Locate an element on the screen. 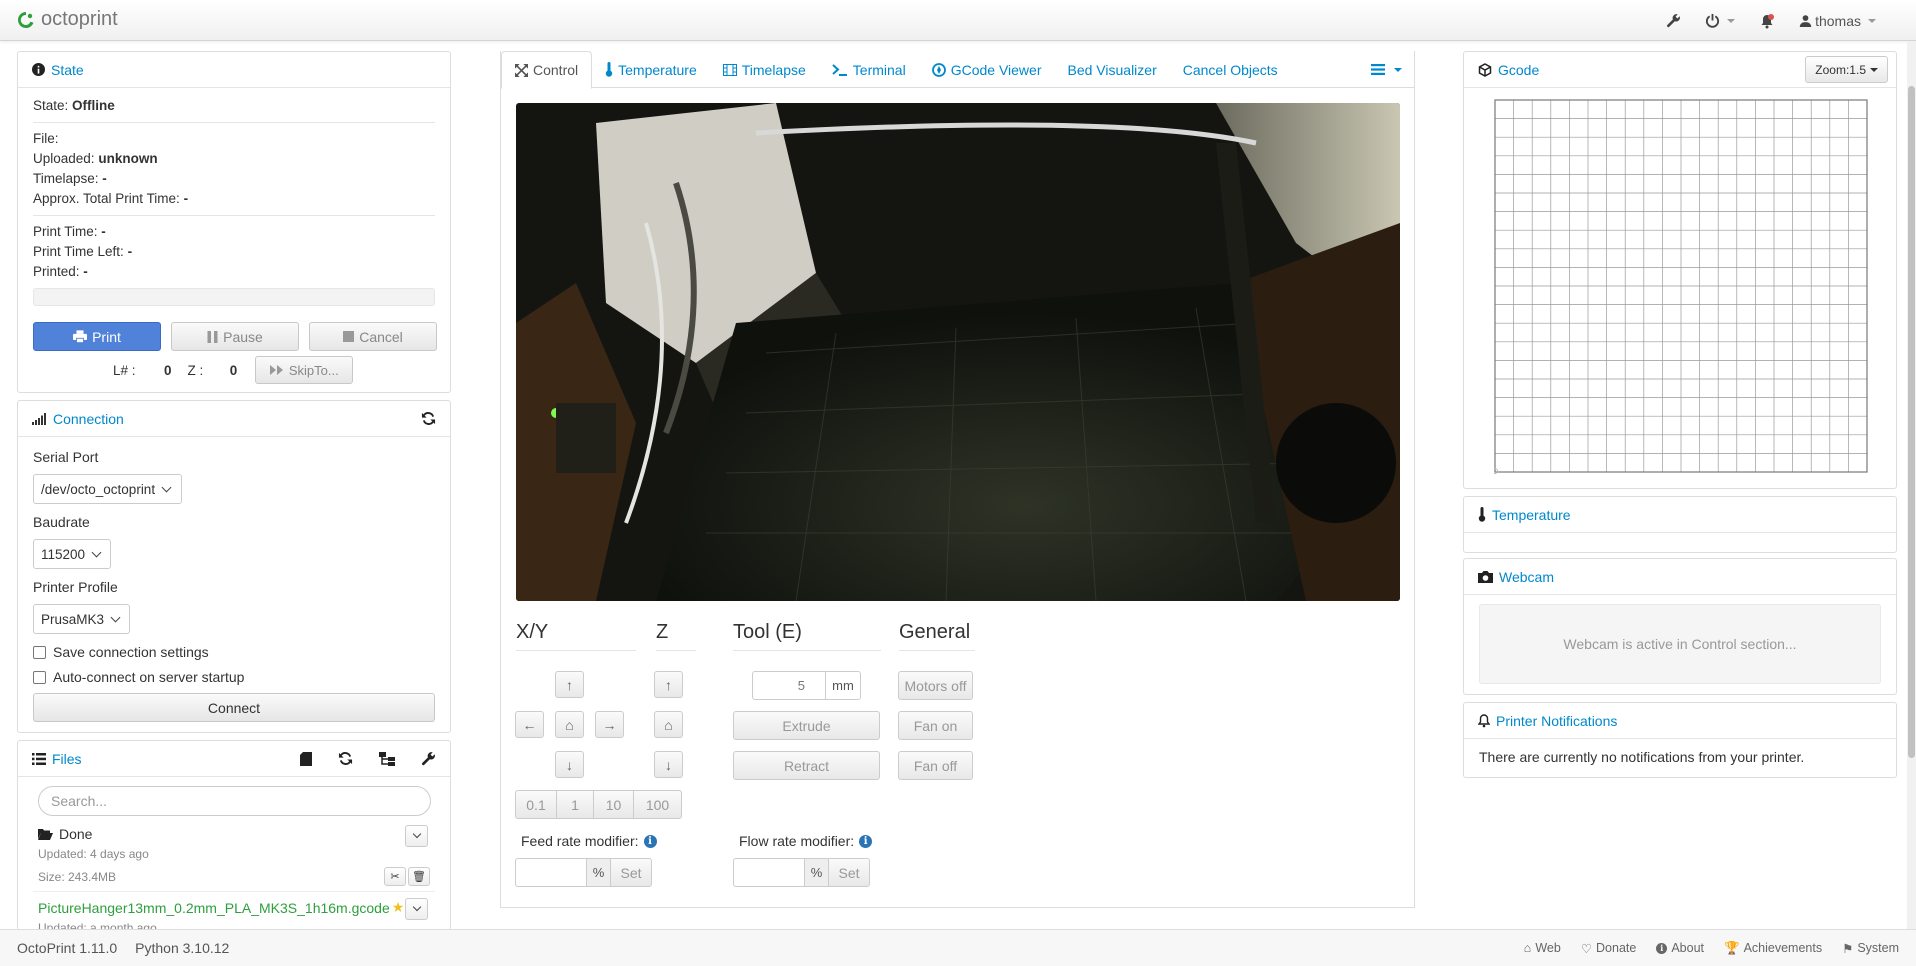 This screenshot has width=1916, height=966. folder-delete-button: 🗑 is located at coordinates (419, 876).